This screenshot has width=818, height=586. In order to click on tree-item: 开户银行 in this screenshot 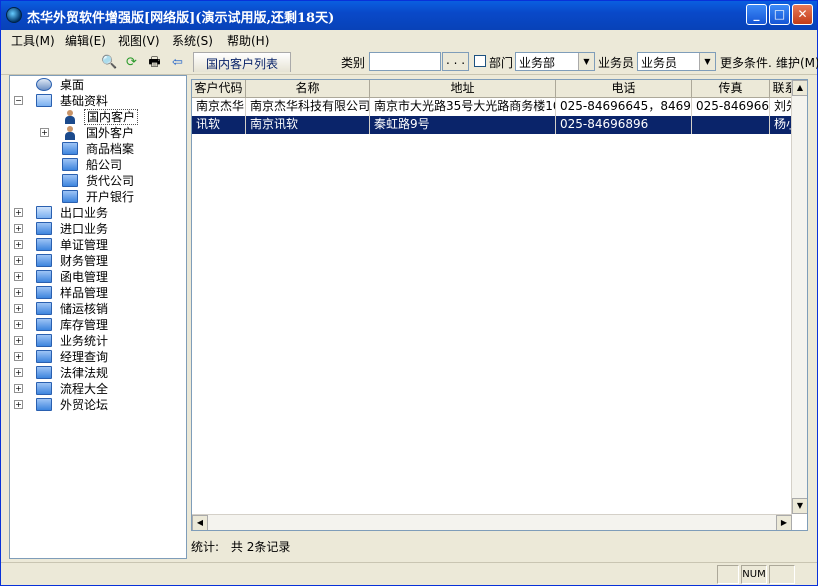, I will do `click(110, 197)`.